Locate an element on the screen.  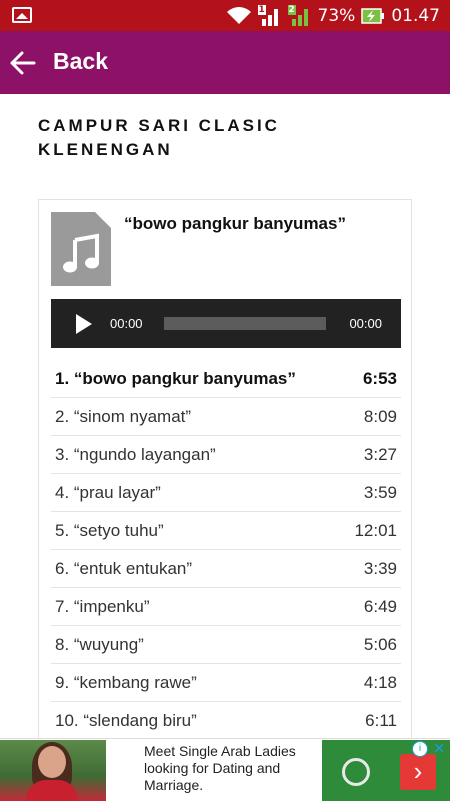
track-duration: 4:18 is located at coordinates (380, 682).